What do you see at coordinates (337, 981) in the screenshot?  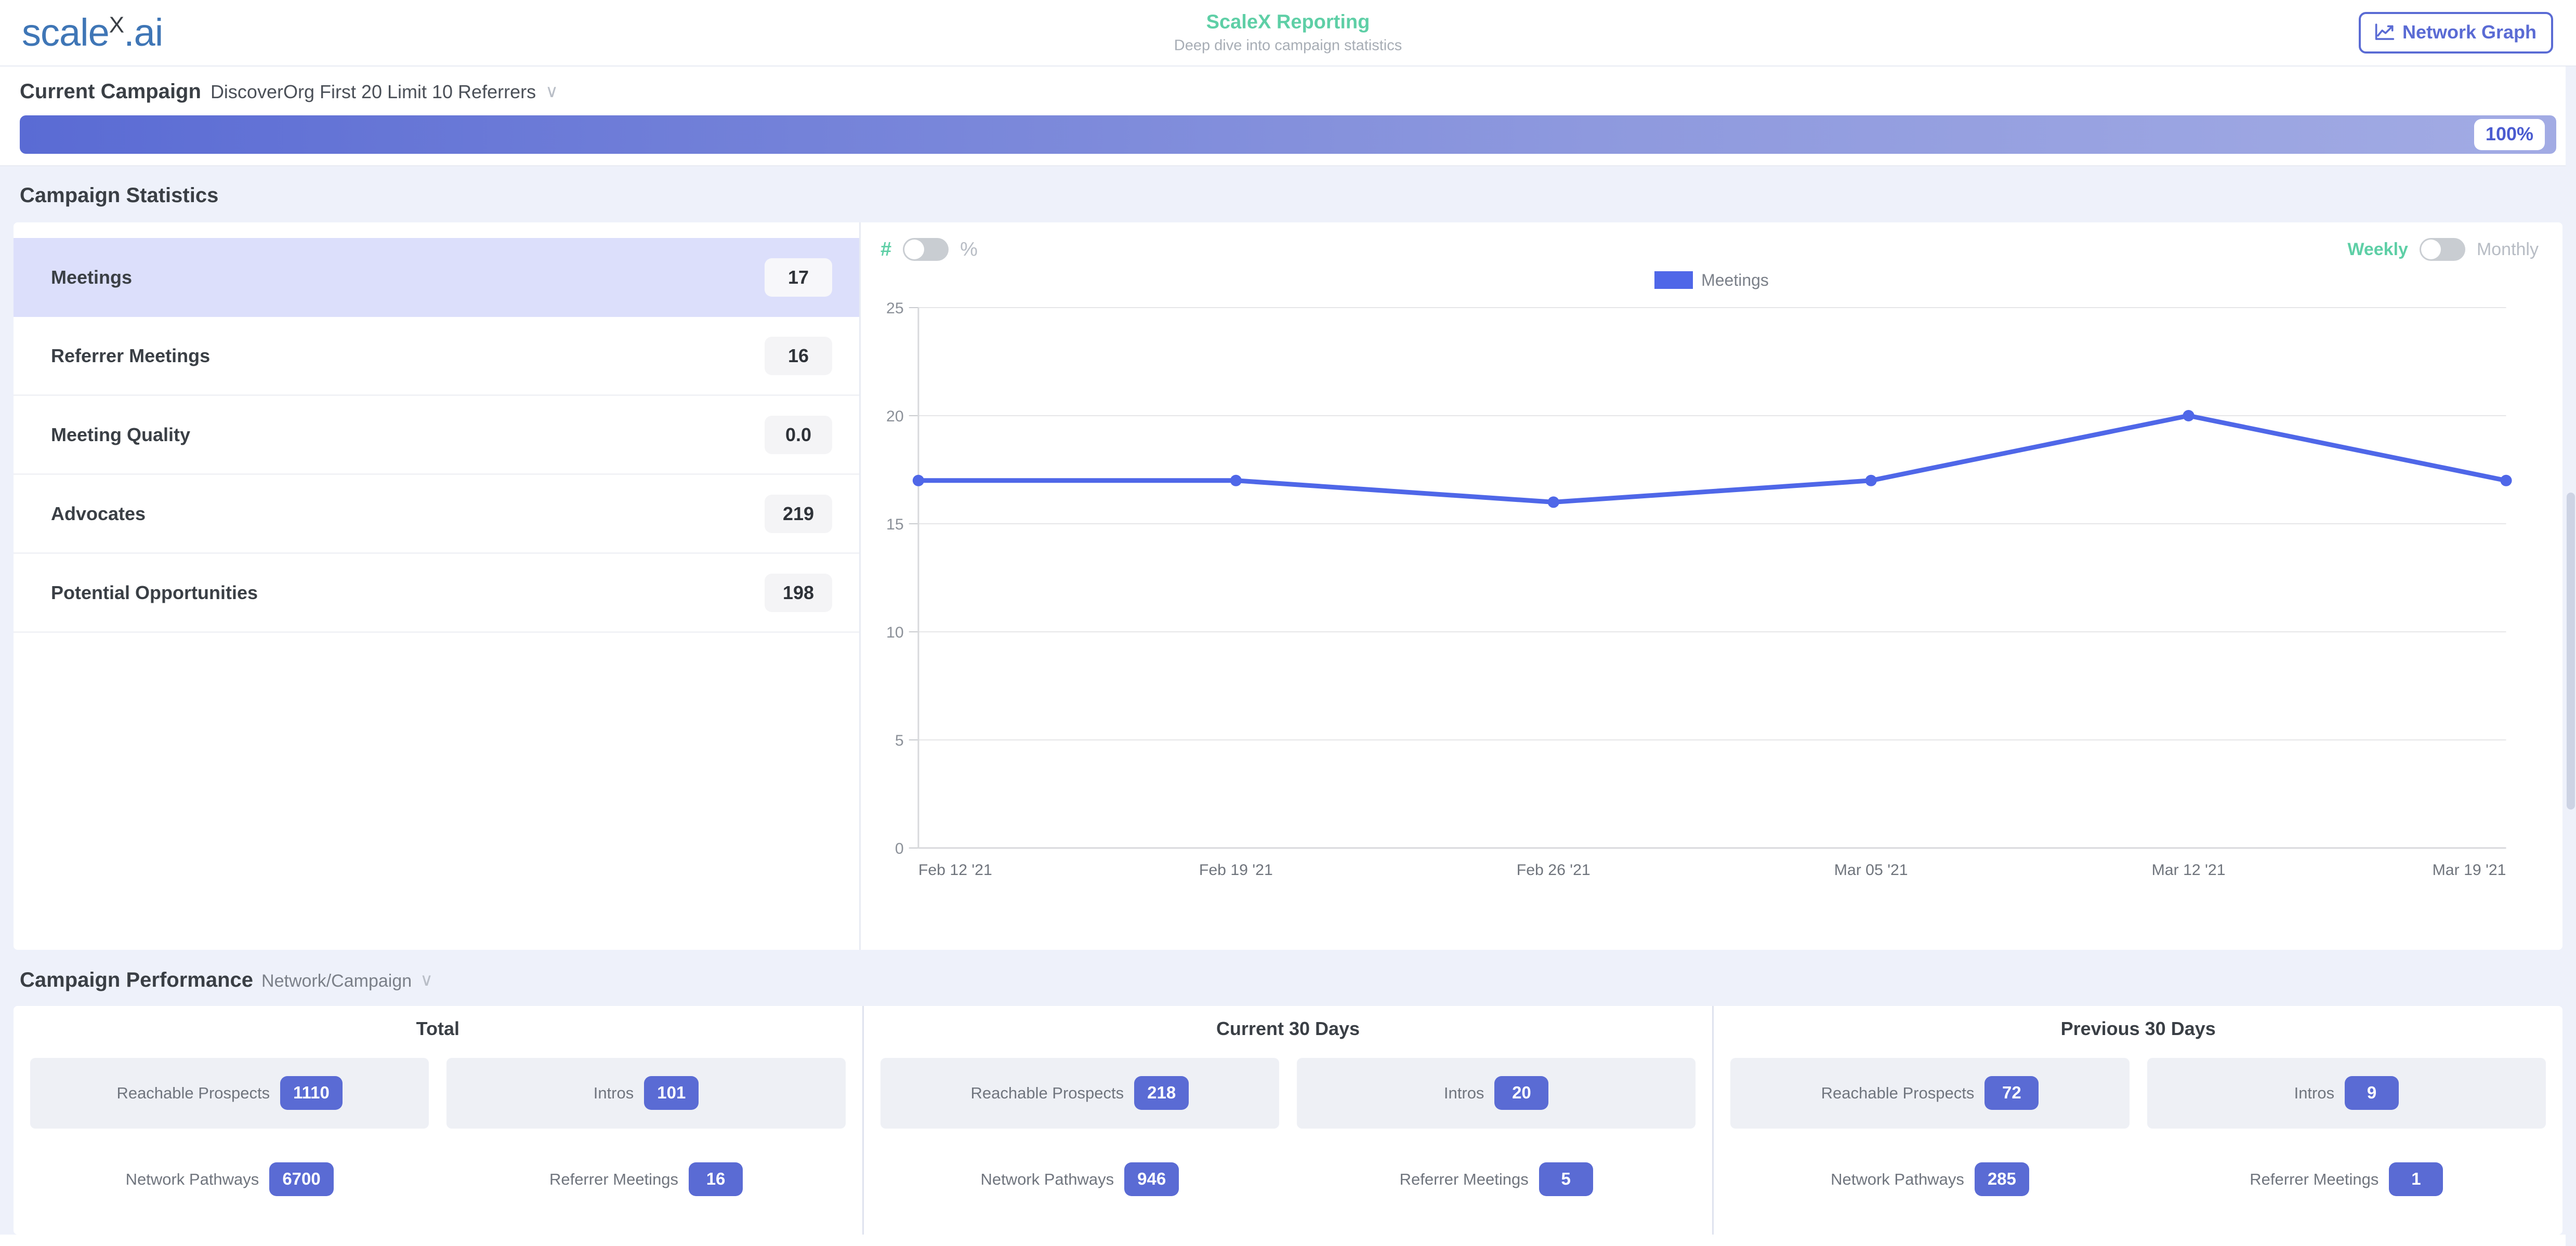 I see `performance-scope-value: Network/Campaign` at bounding box center [337, 981].